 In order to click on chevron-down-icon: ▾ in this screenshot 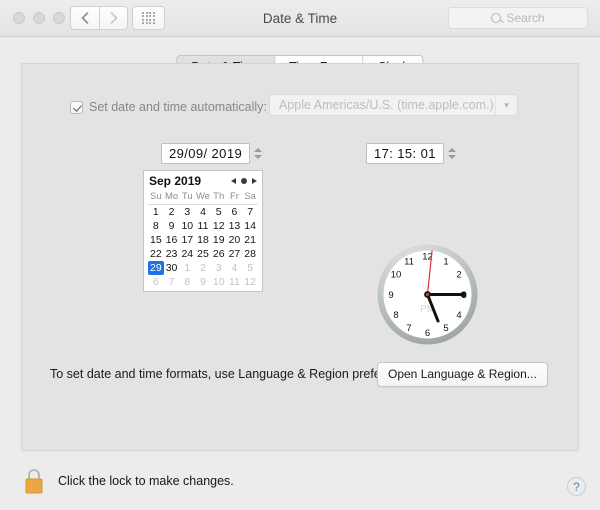, I will do `click(506, 105)`.